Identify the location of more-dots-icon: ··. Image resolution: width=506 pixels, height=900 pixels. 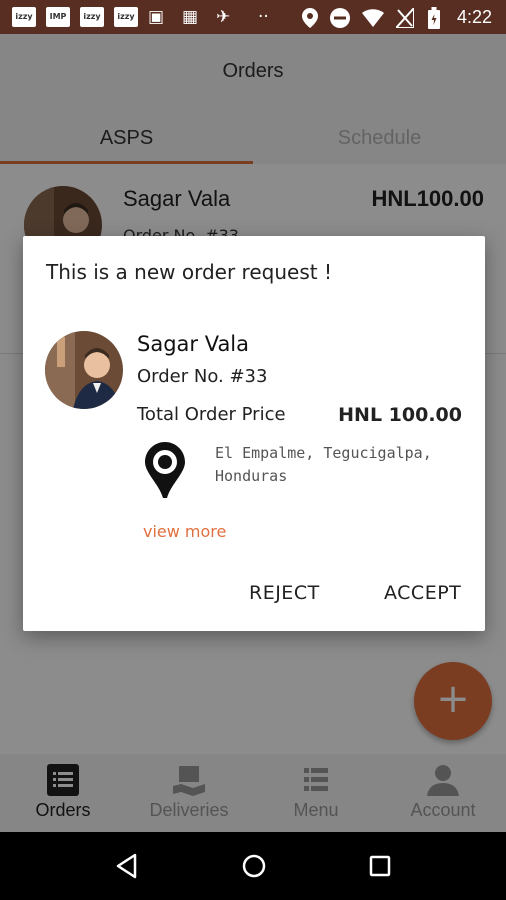
(263, 17).